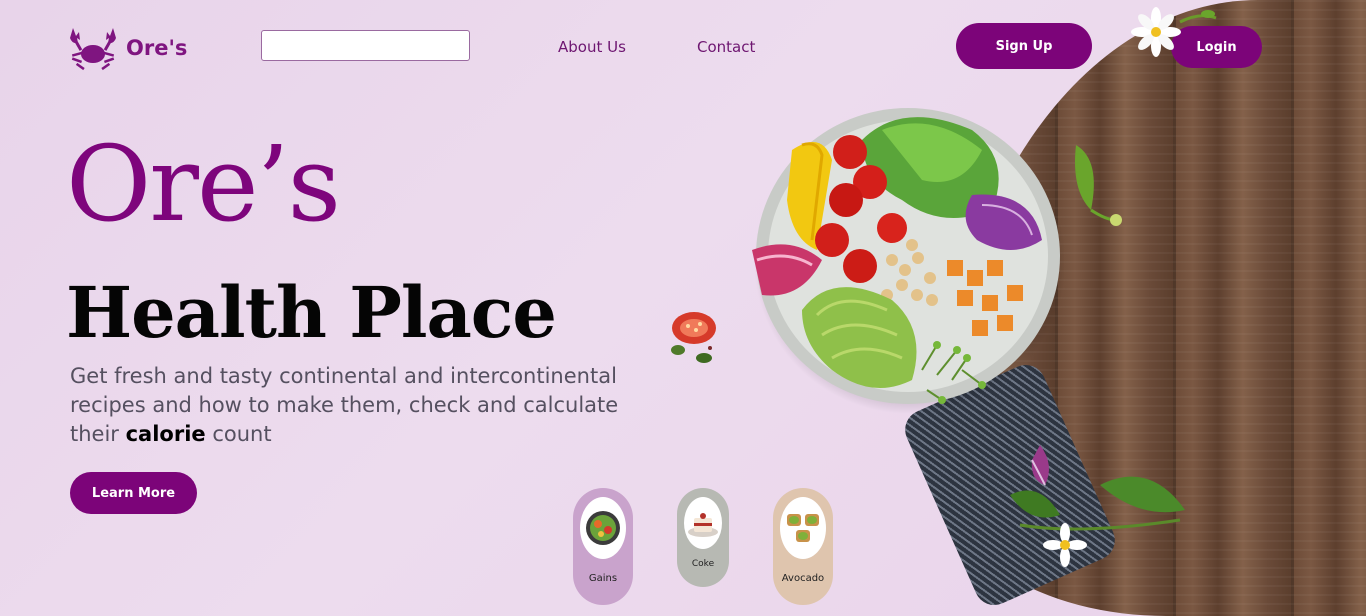 Image resolution: width=1366 pixels, height=616 pixels. What do you see at coordinates (592, 47) in the screenshot?
I see `nav-link-about: About Us` at bounding box center [592, 47].